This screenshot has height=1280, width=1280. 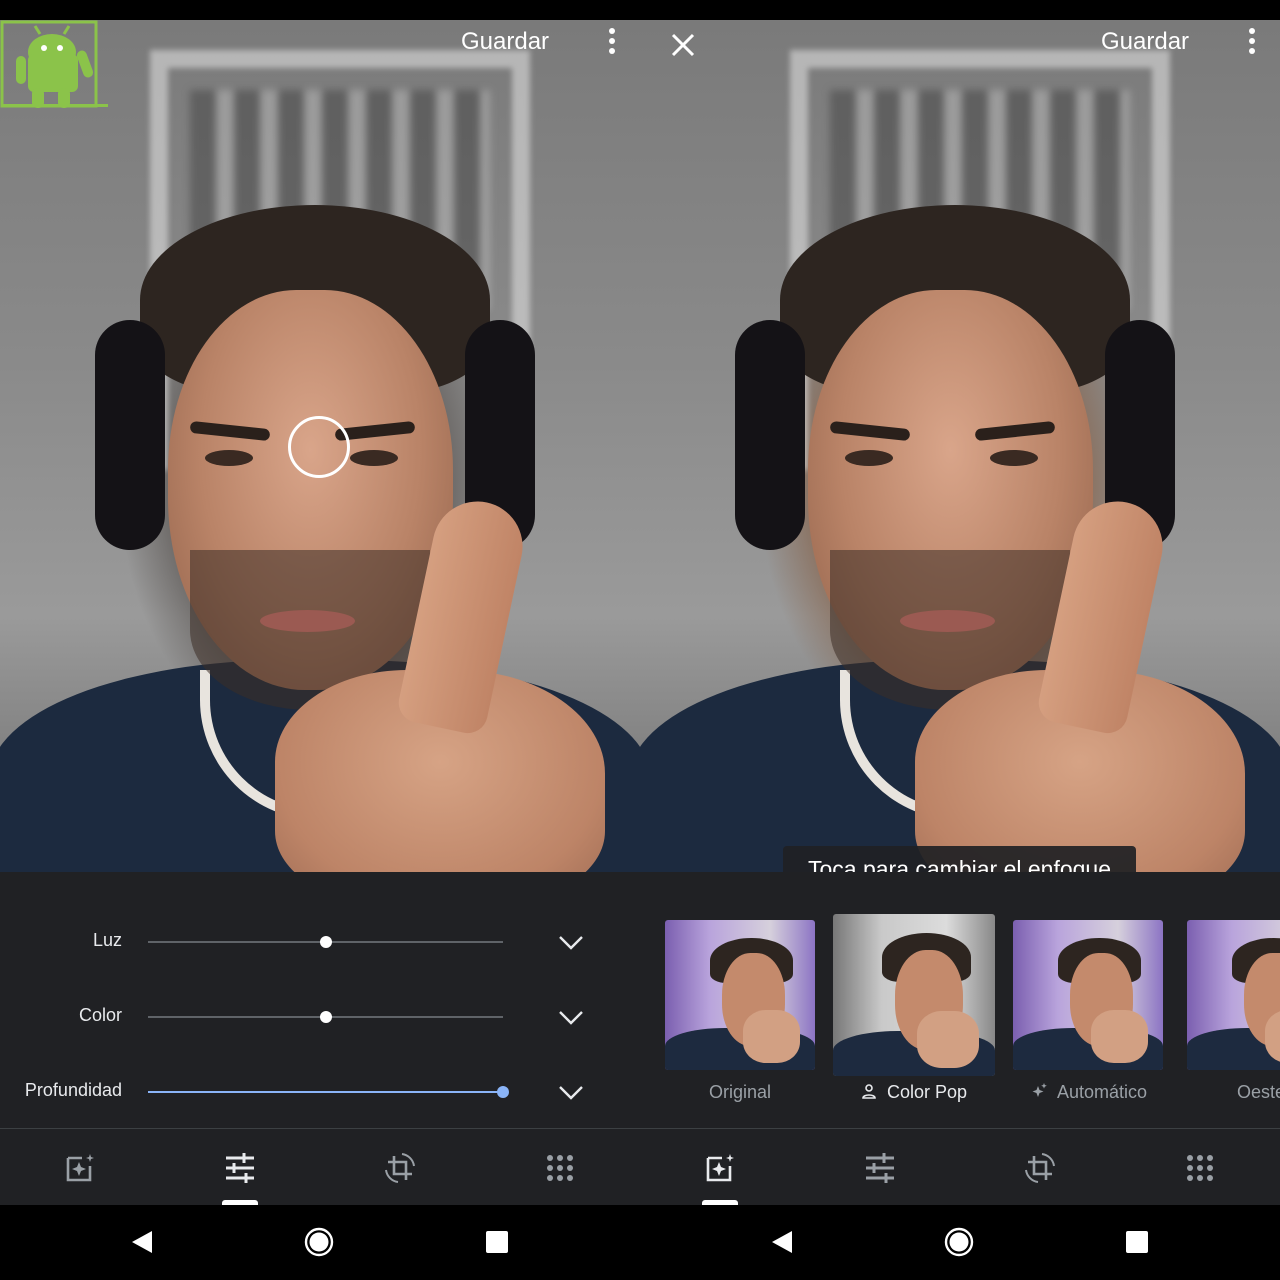 What do you see at coordinates (1102, 1092) in the screenshot?
I see `filter-label: Automático` at bounding box center [1102, 1092].